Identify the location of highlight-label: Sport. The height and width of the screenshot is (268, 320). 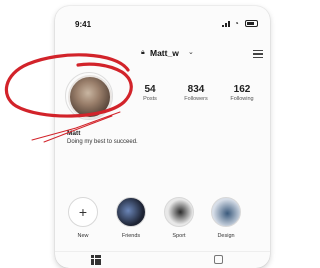
(179, 236).